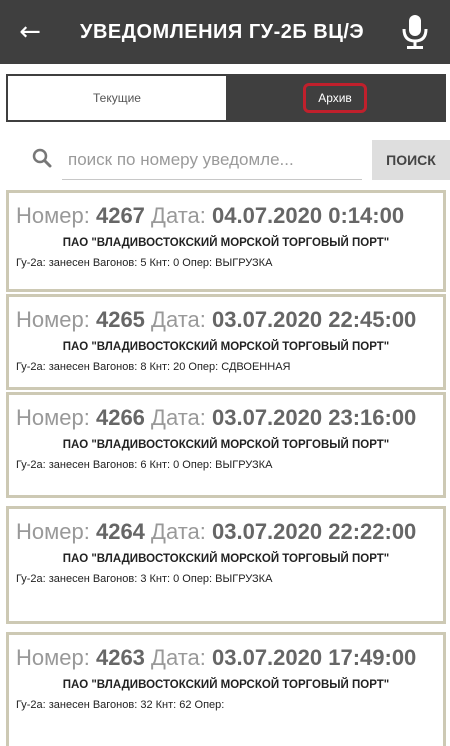 The width and height of the screenshot is (450, 746). I want to click on page-title: УВЕДОМЛЕНИЯ ГУ-2Б ВЦ/Э, so click(222, 31).